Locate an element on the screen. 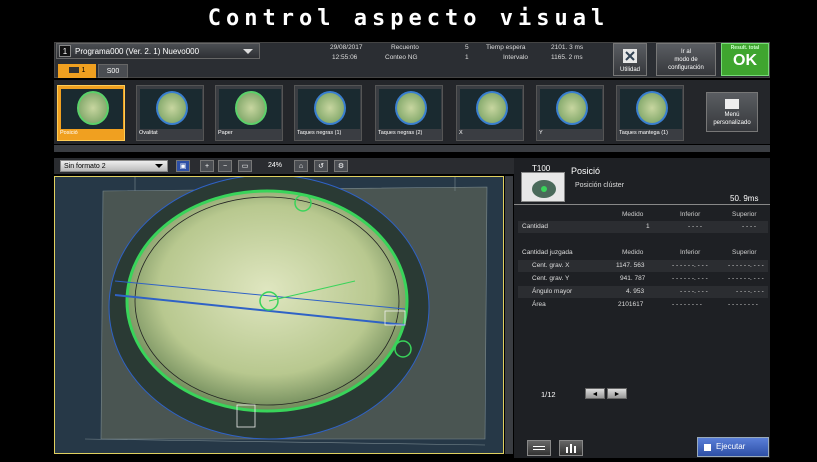 This screenshot has height=462, width=817. thumbnail-7: Taques mantega (1) is located at coordinates (650, 113).